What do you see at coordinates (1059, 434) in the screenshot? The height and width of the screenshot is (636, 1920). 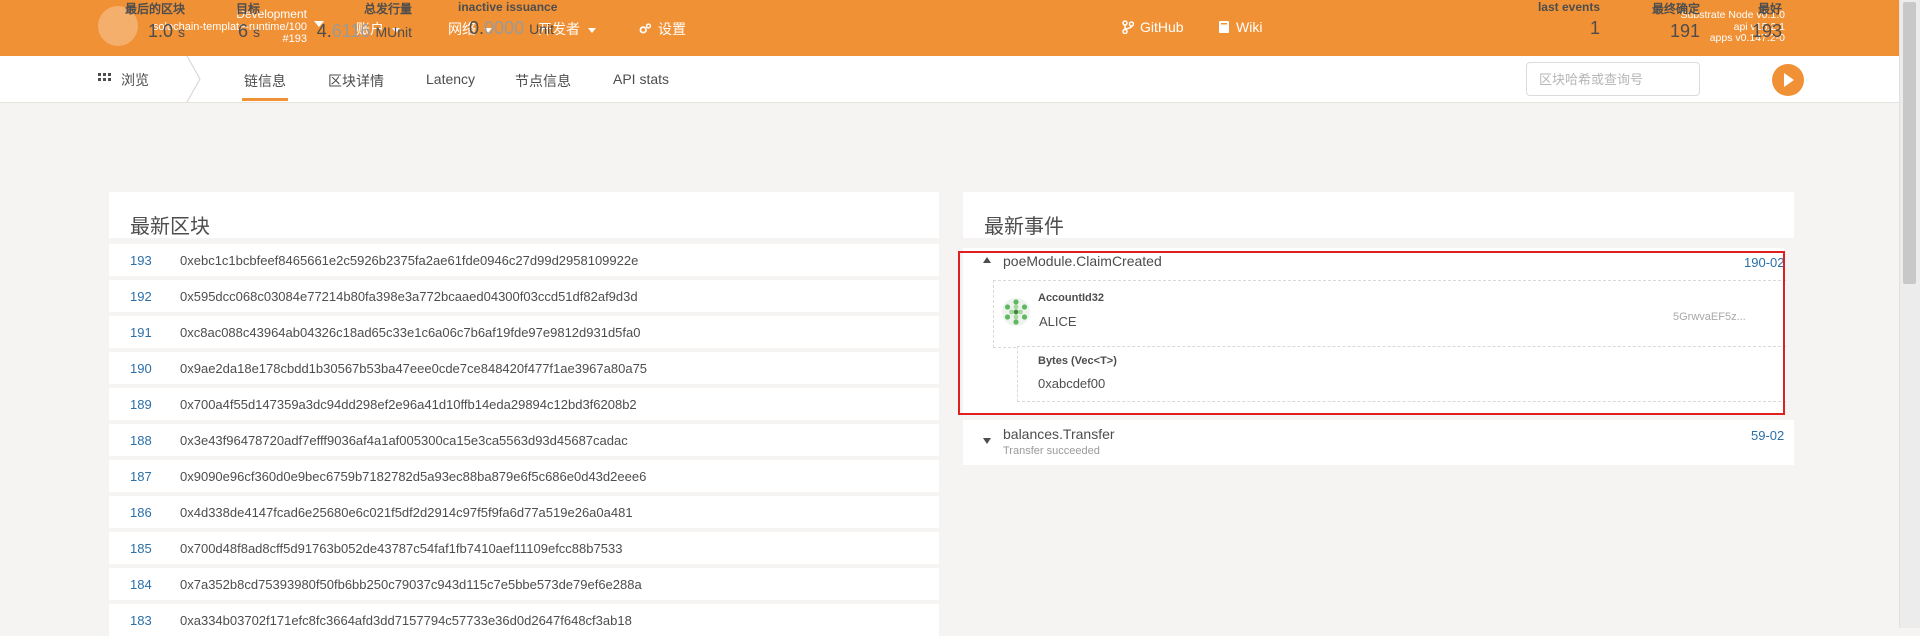 I see `event-name: balances.Transfer` at bounding box center [1059, 434].